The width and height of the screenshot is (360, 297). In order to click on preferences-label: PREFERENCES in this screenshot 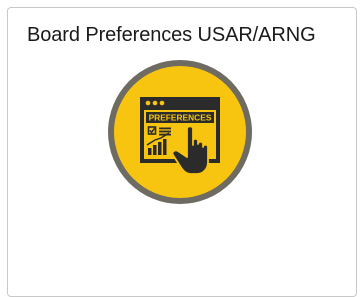, I will do `click(180, 118)`.